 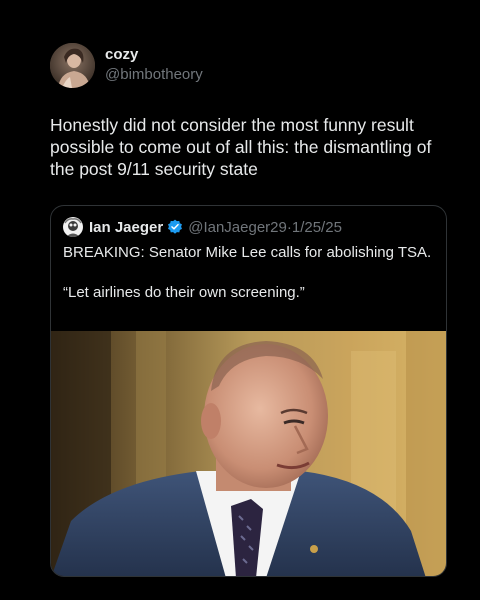 I want to click on verified-badge-icon, so click(x=175, y=226).